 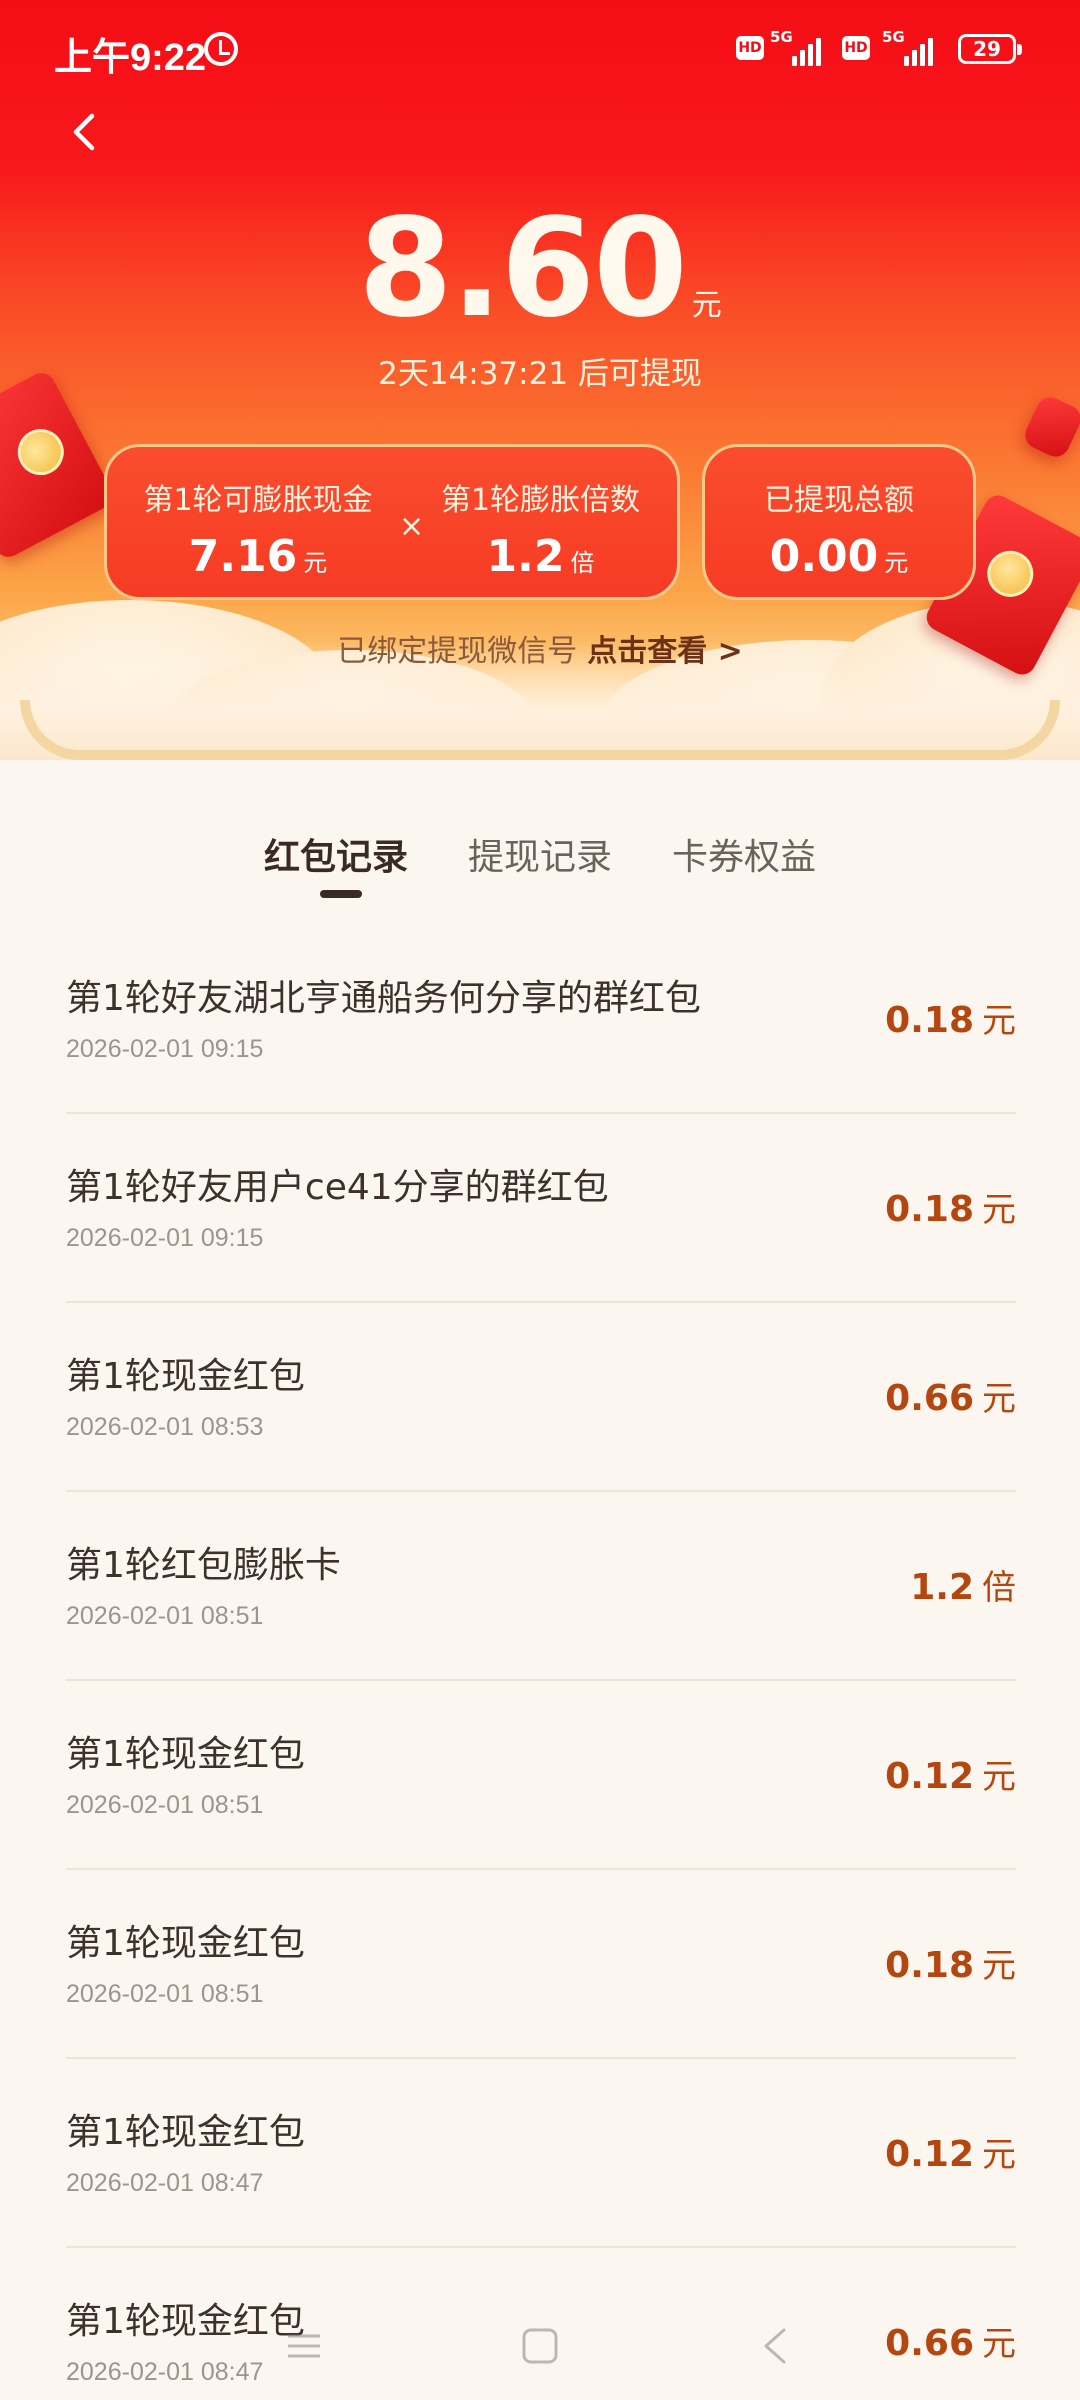 I want to click on cash-column: 第1轮可膨胀现金 7.16 元, so click(x=258, y=528).